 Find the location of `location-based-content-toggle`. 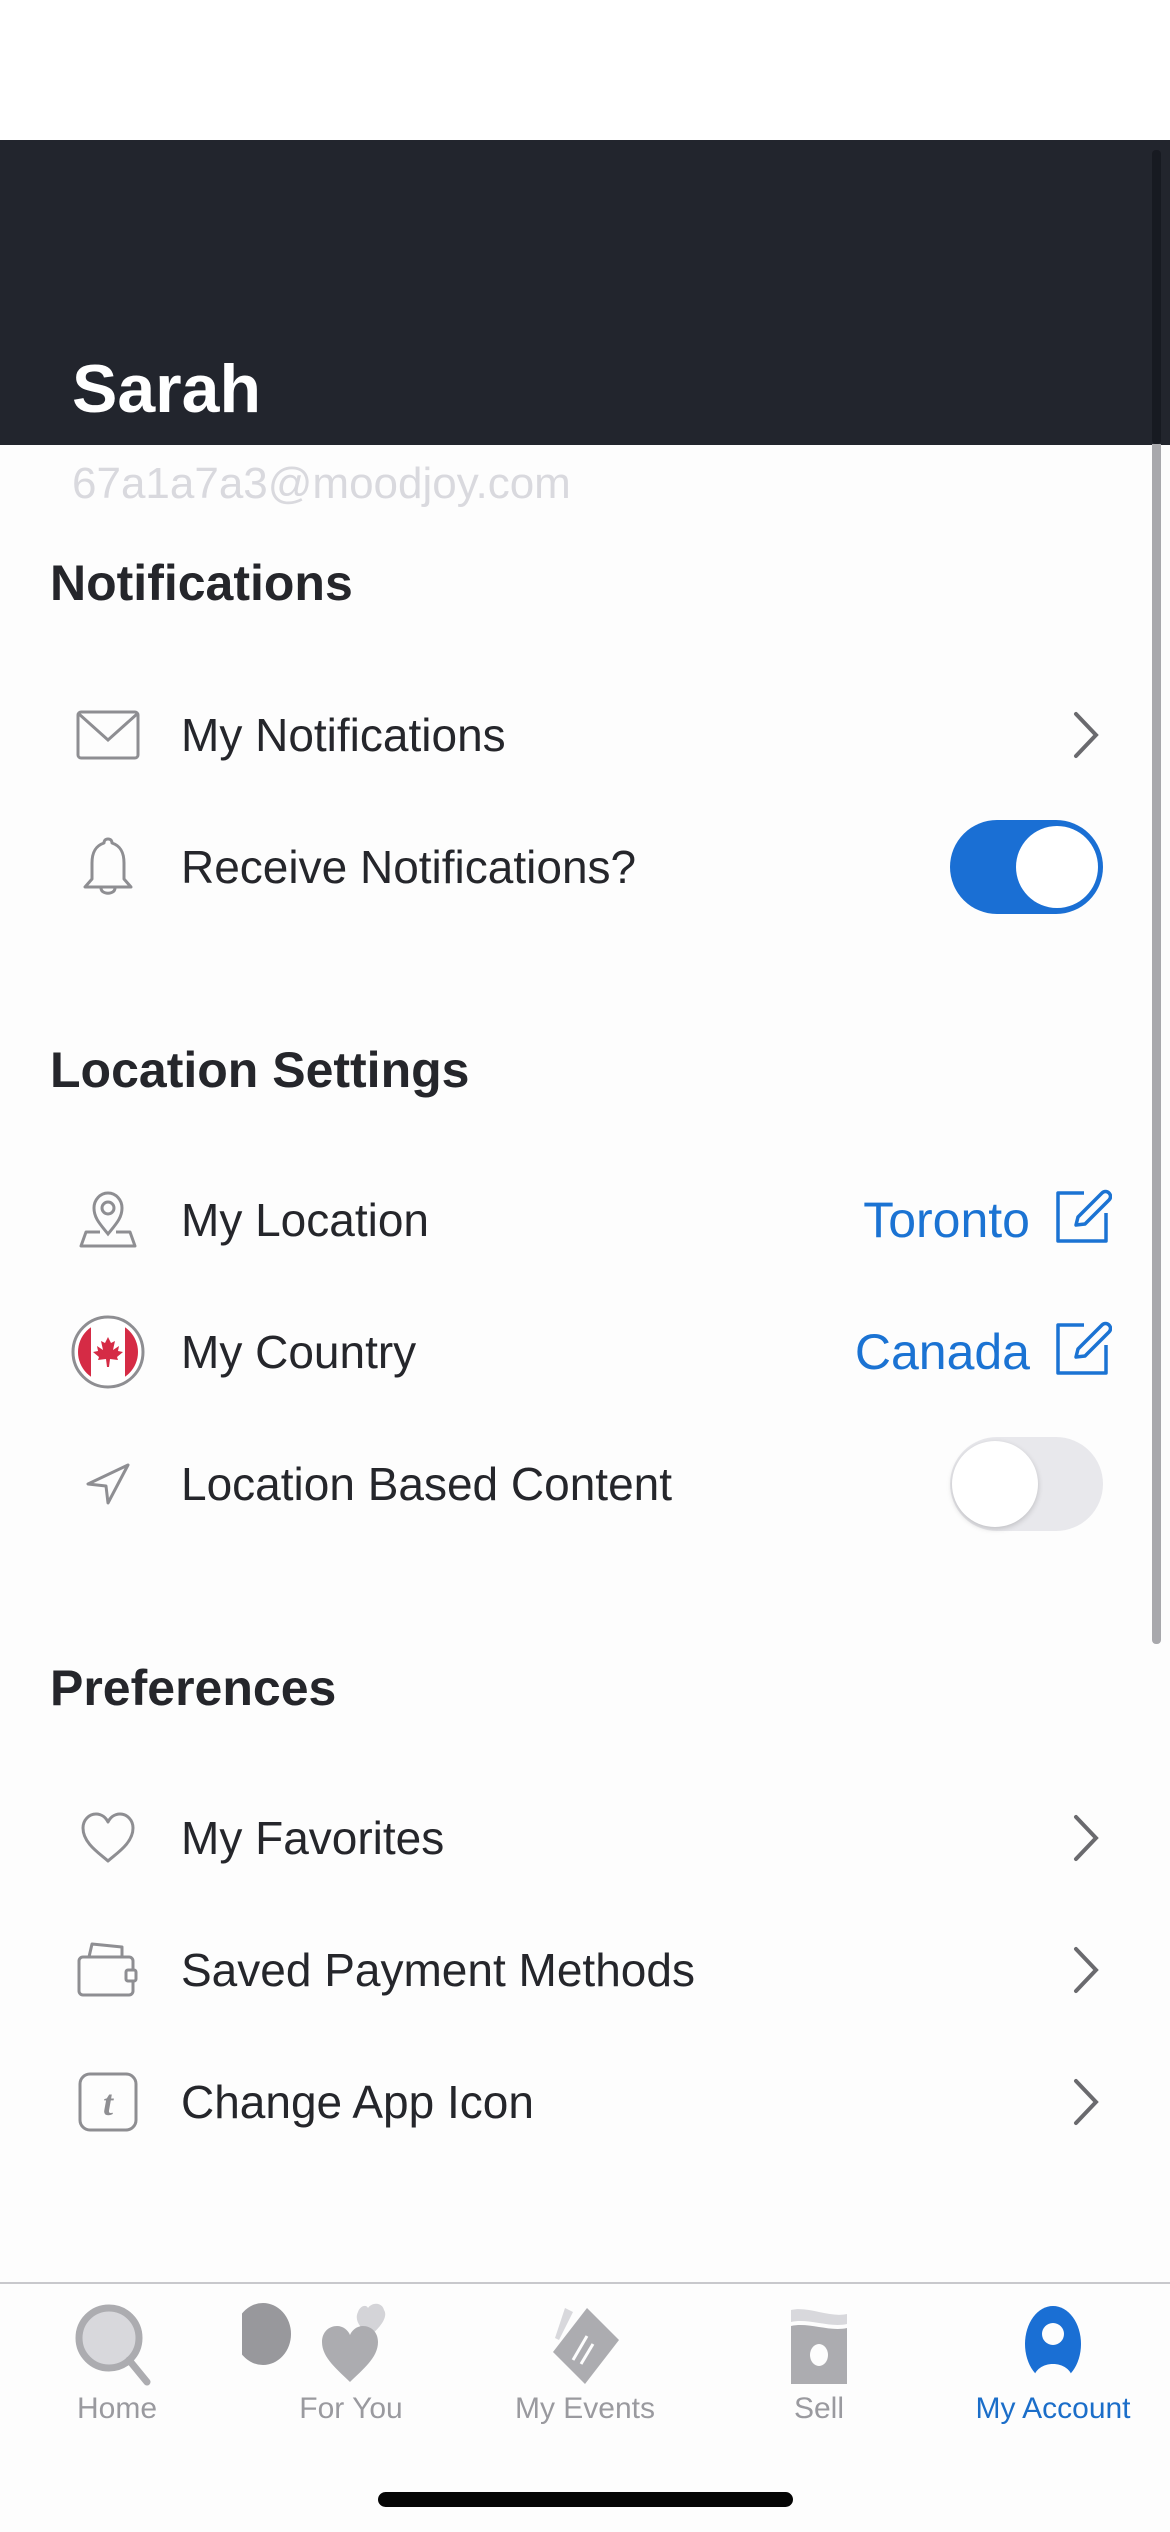

location-based-content-toggle is located at coordinates (1026, 1484).